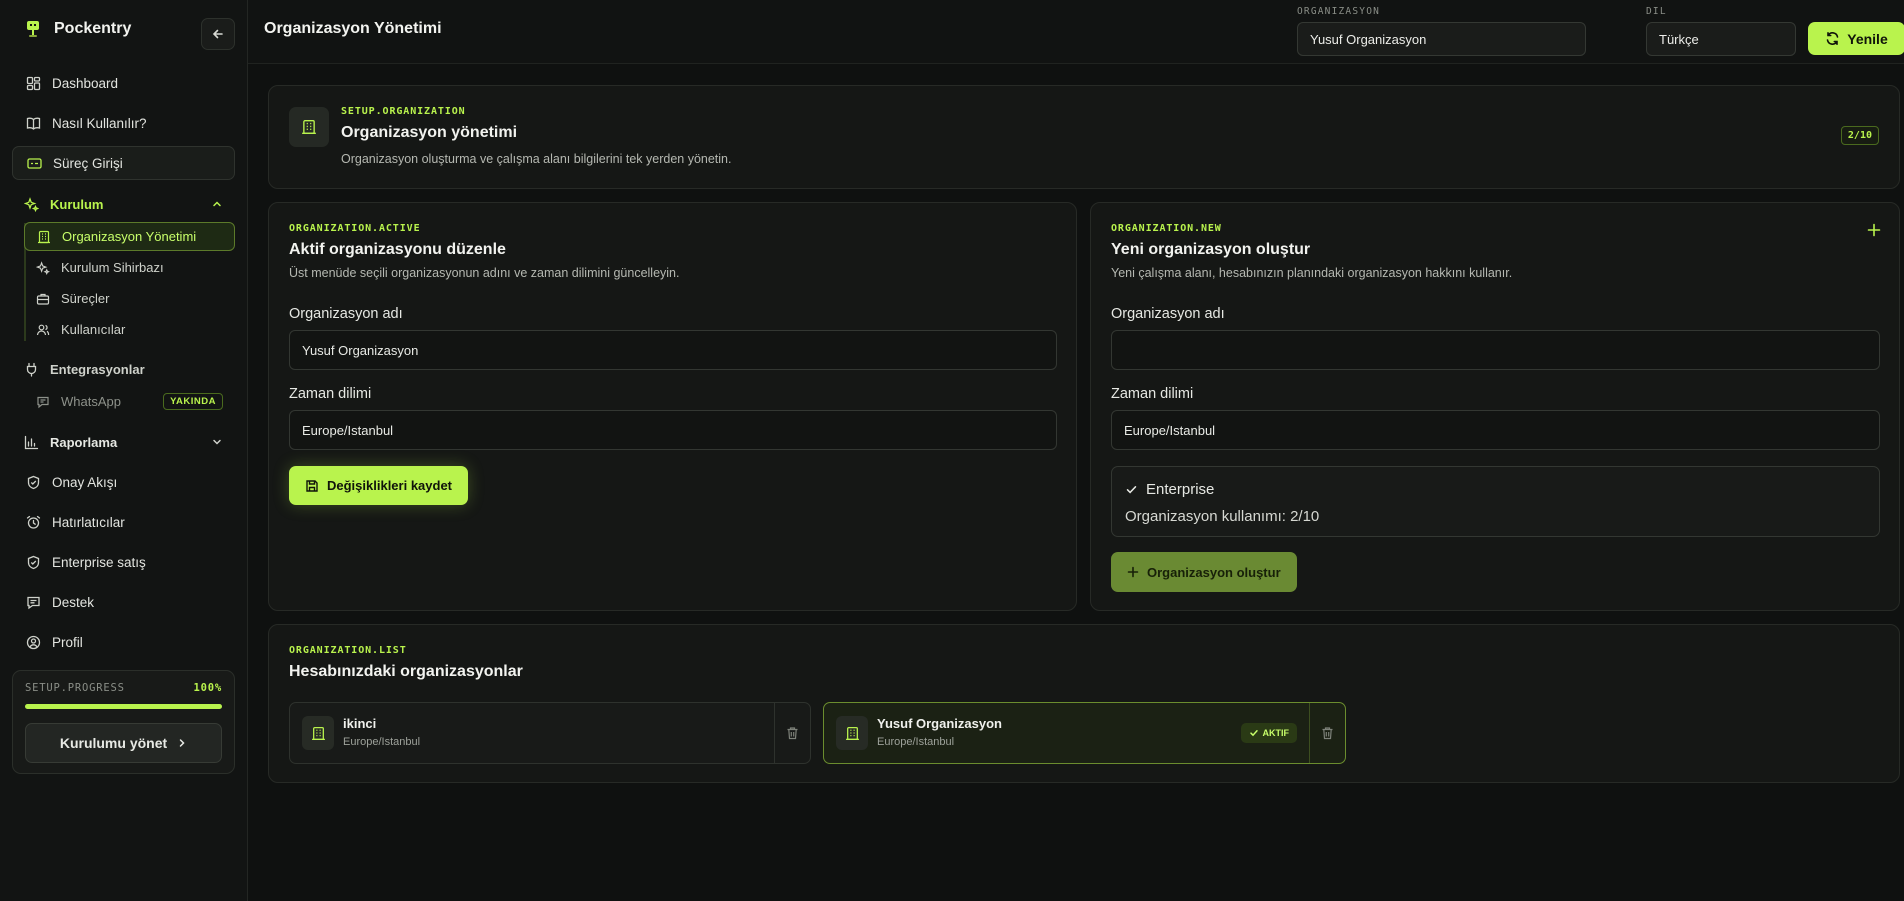 The image size is (1904, 901). What do you see at coordinates (34, 163) in the screenshot?
I see `terminal-box-icon` at bounding box center [34, 163].